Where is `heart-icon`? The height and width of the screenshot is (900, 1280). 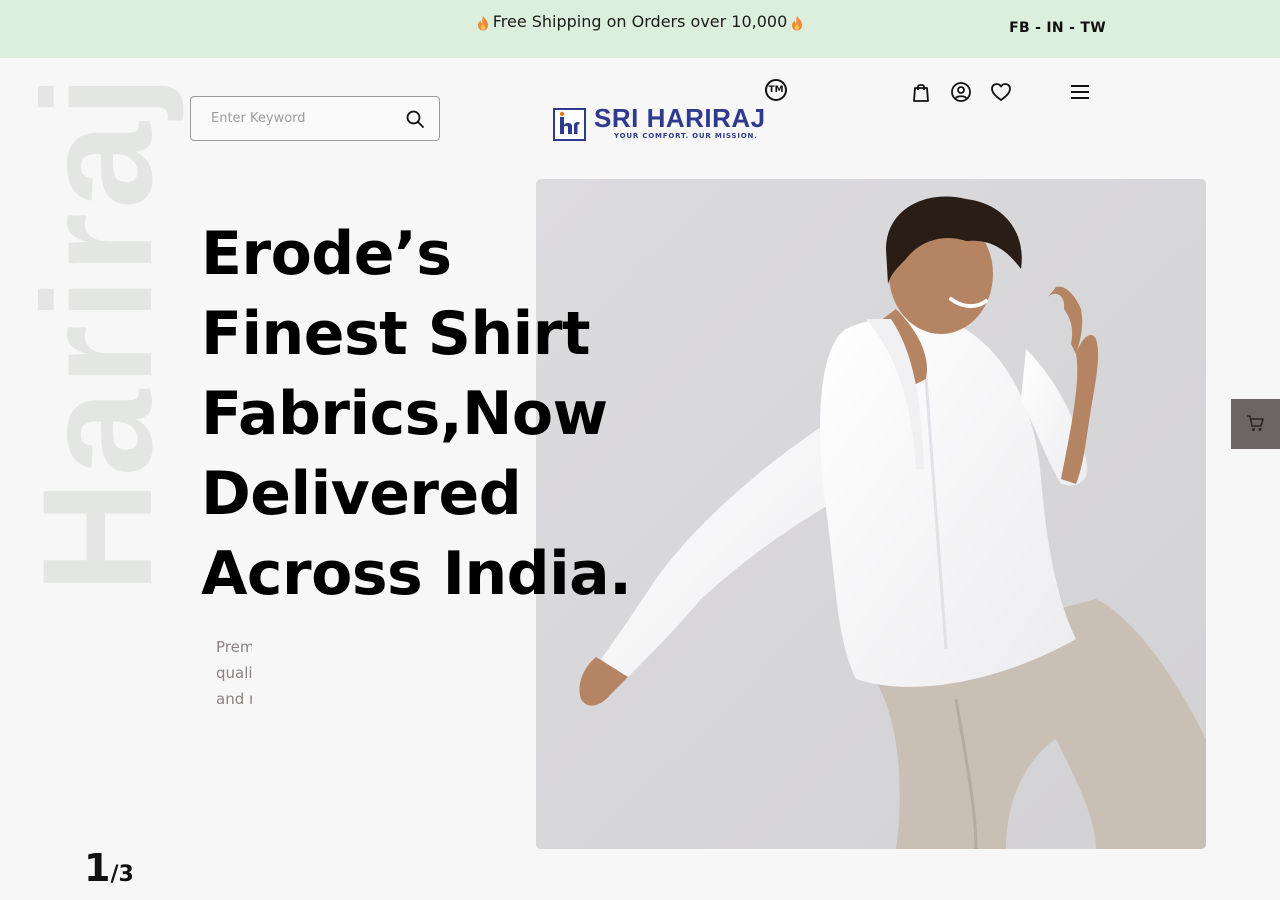 heart-icon is located at coordinates (1001, 92).